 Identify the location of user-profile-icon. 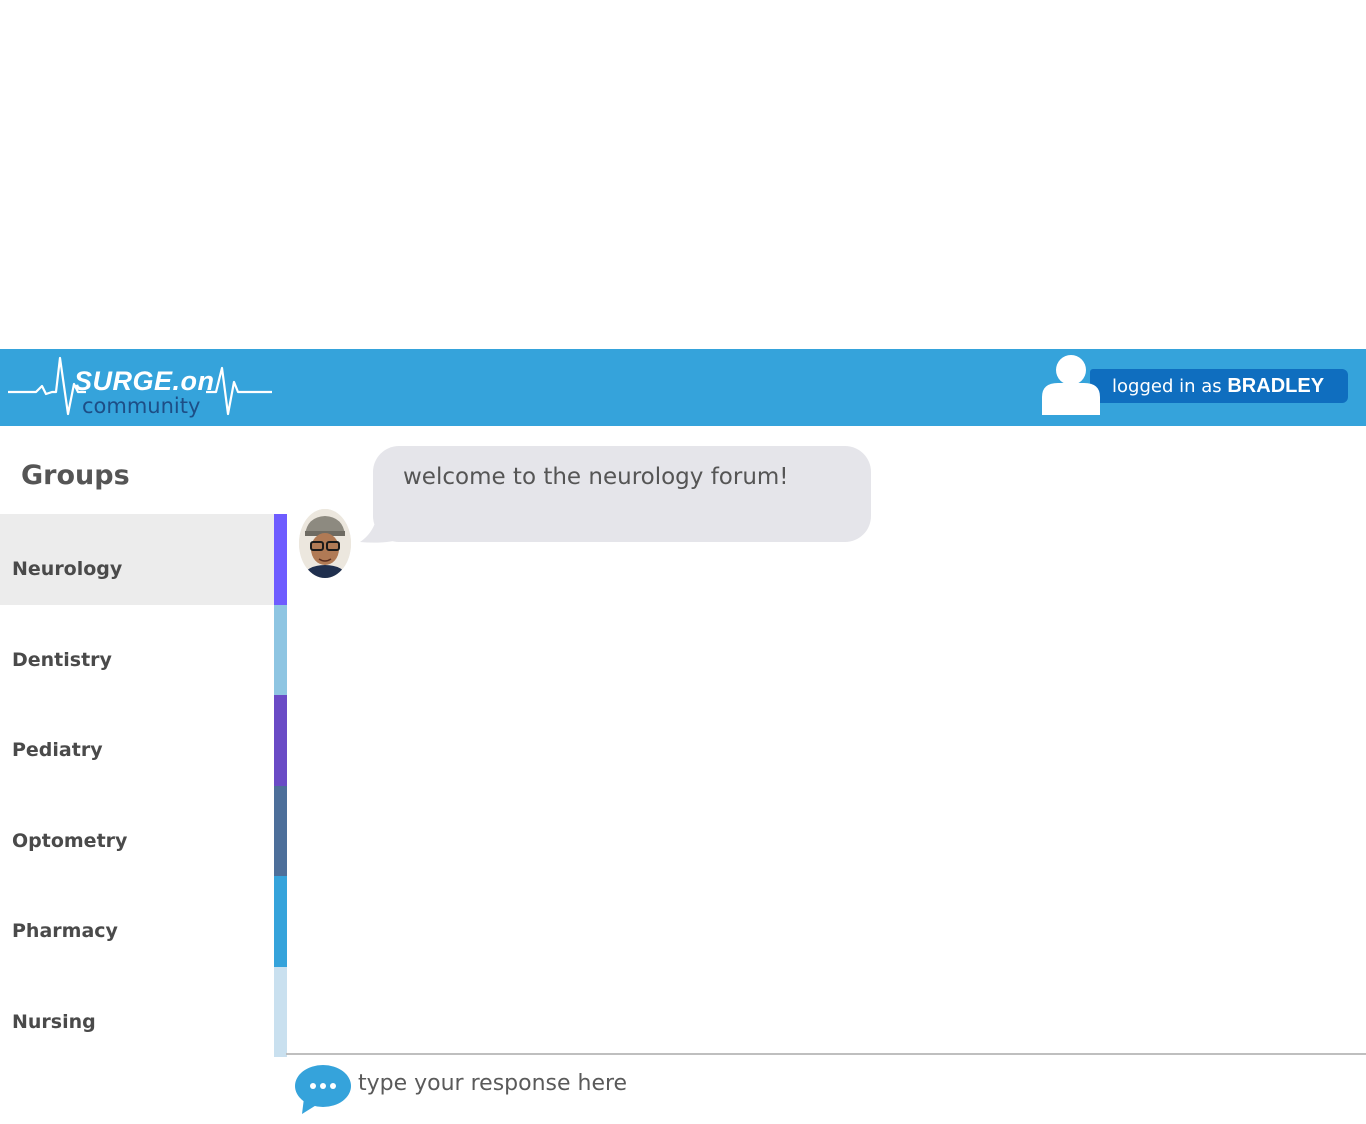
(1071, 384).